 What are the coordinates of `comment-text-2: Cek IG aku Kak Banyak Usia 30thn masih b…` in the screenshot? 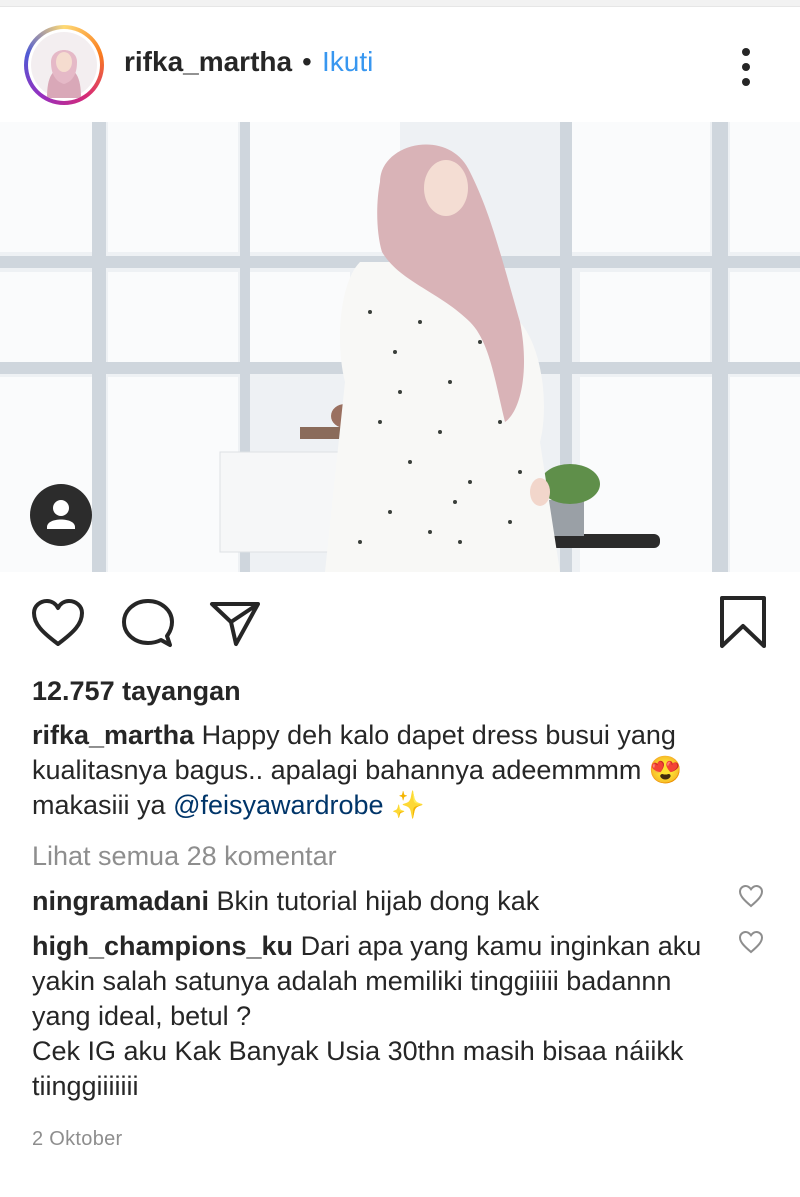 It's located at (358, 1068).